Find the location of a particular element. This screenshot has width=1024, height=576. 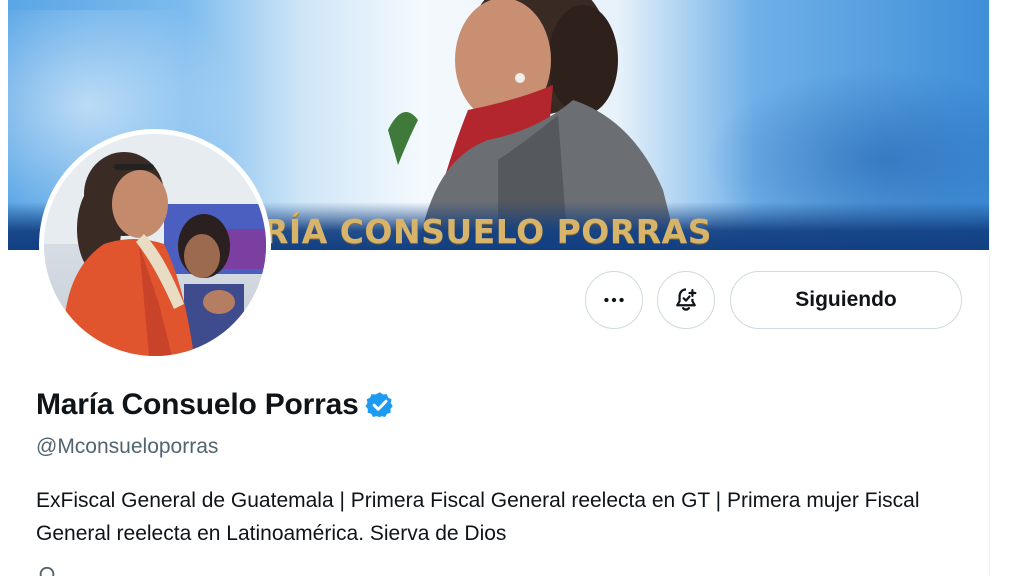

avatar-photo is located at coordinates (155, 245).